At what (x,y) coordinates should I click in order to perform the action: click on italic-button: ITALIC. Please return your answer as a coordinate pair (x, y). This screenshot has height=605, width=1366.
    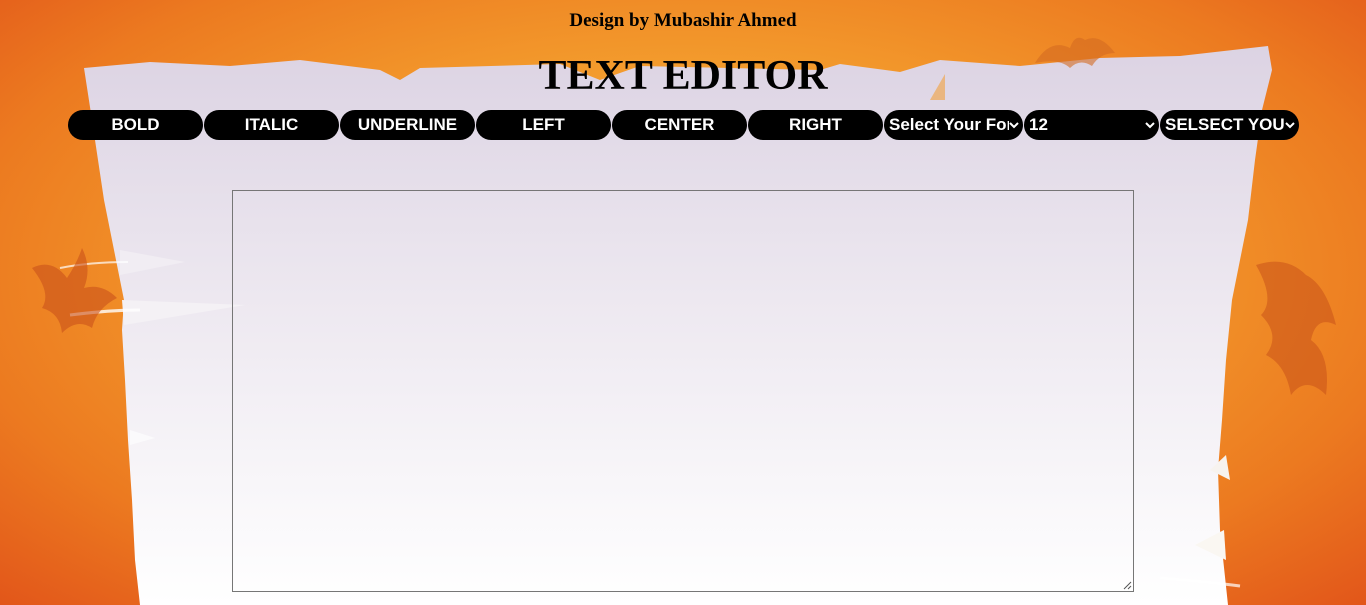
    Looking at the image, I should click on (271, 125).